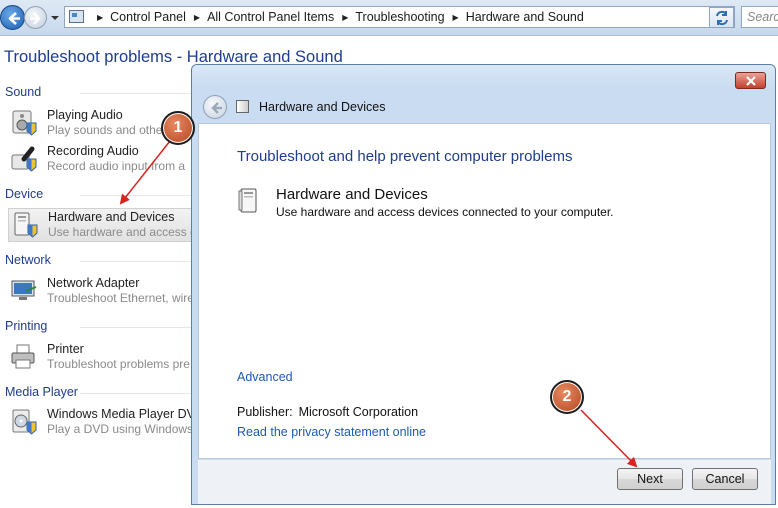 This screenshot has width=778, height=508. I want to click on publisher-row: Publisher: Microsoft Corporation, so click(327, 412).